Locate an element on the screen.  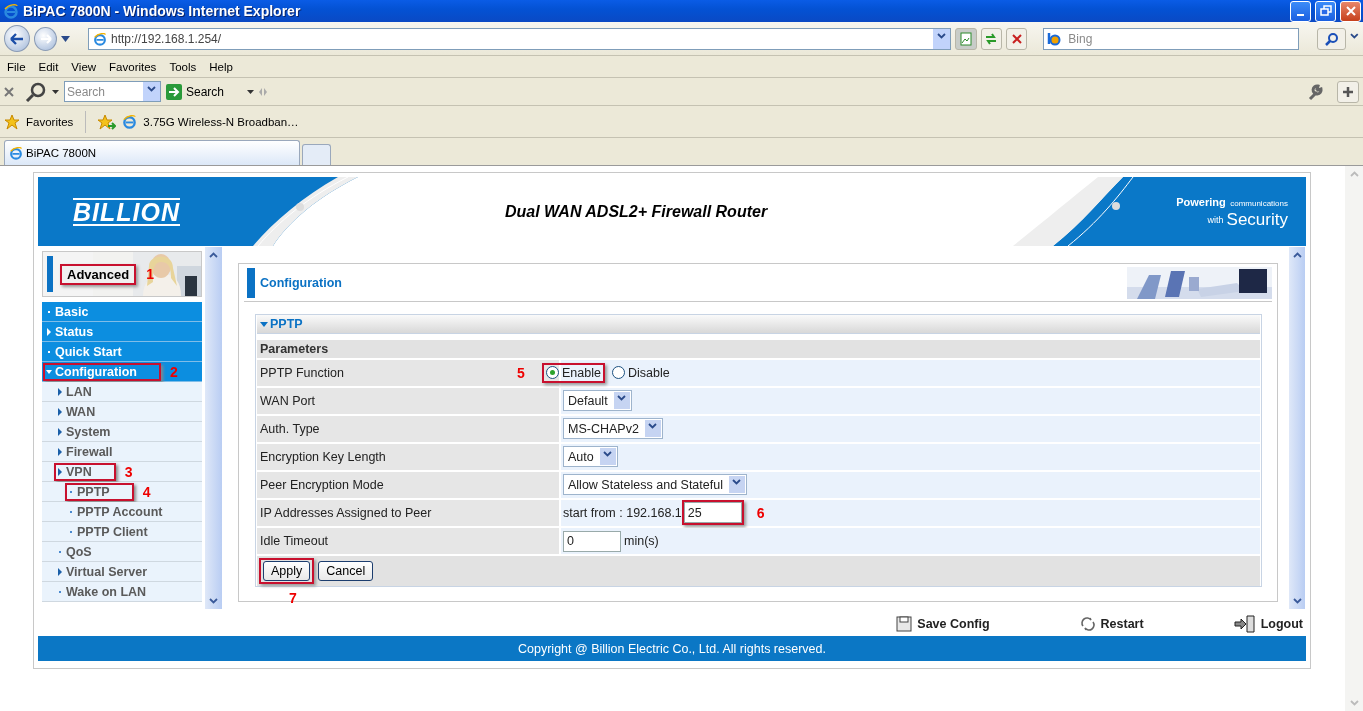
sidebar-item: PPTP Account is located at coordinates (122, 512).